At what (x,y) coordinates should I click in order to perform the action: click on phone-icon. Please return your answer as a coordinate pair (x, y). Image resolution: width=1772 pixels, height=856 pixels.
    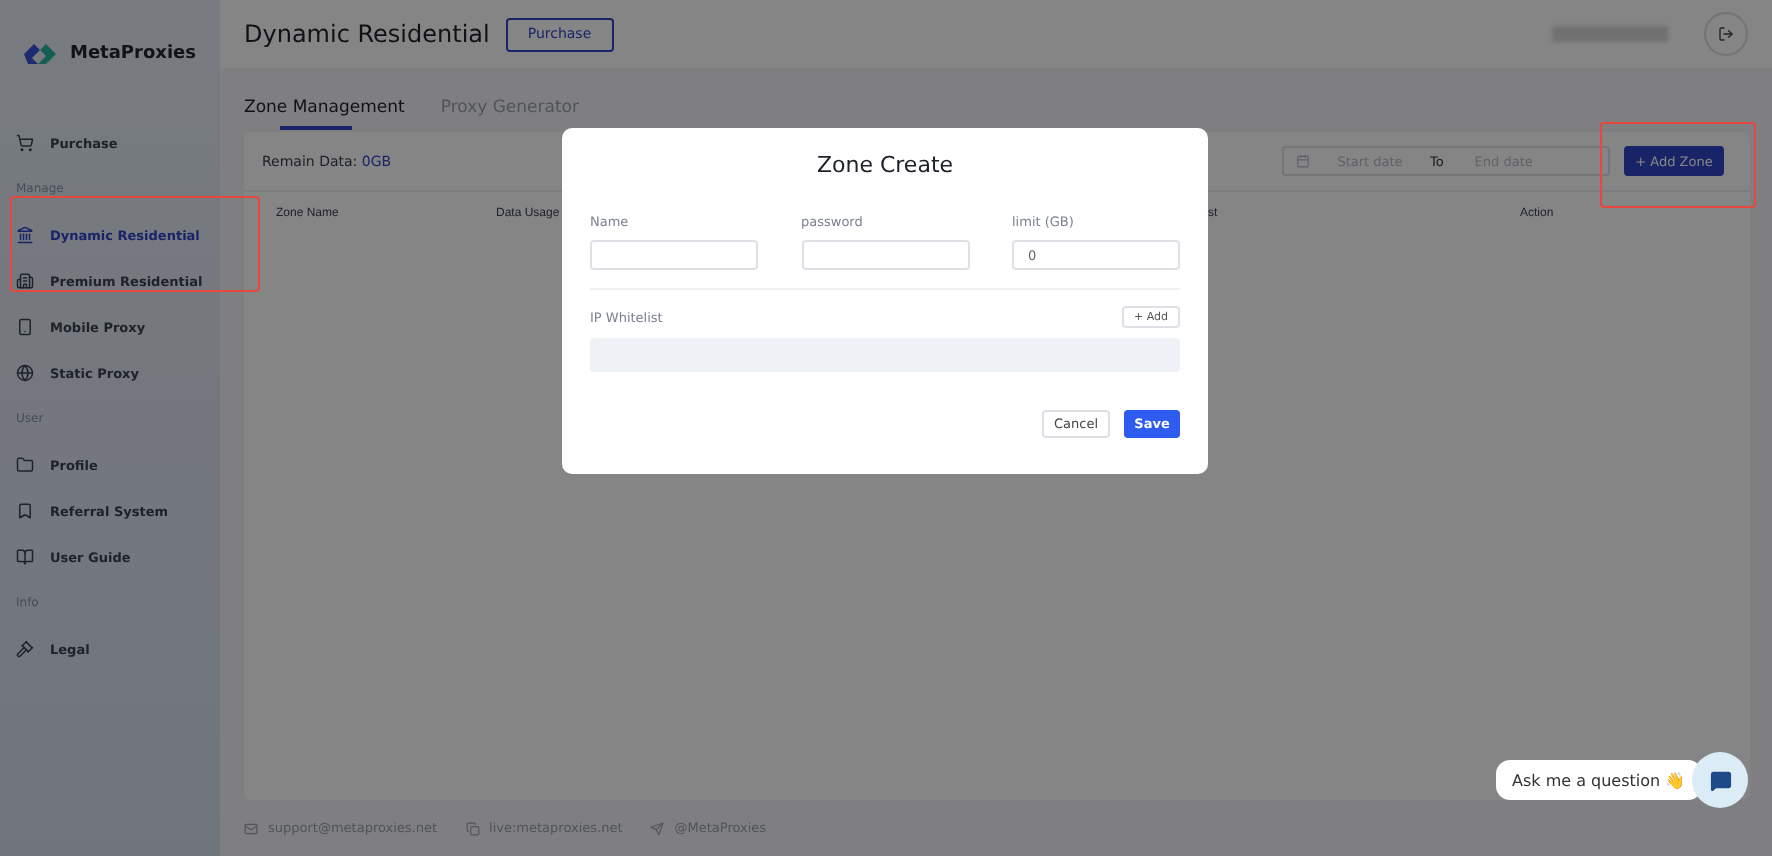
    Looking at the image, I should click on (25, 327).